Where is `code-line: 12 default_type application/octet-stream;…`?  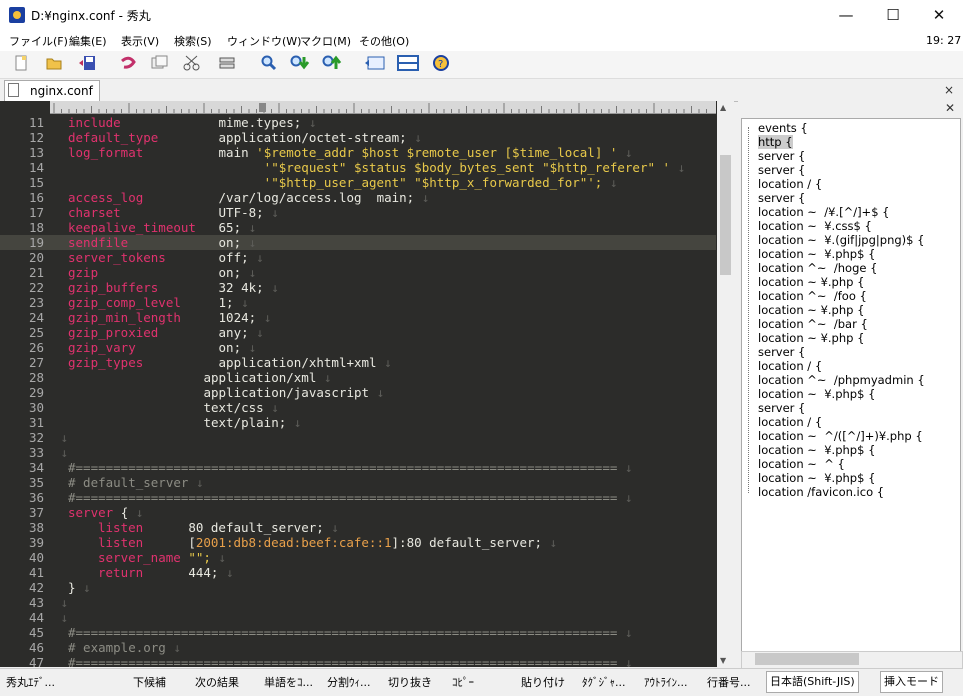
code-line: 12 default_type application/octet-stream;… is located at coordinates (358, 137).